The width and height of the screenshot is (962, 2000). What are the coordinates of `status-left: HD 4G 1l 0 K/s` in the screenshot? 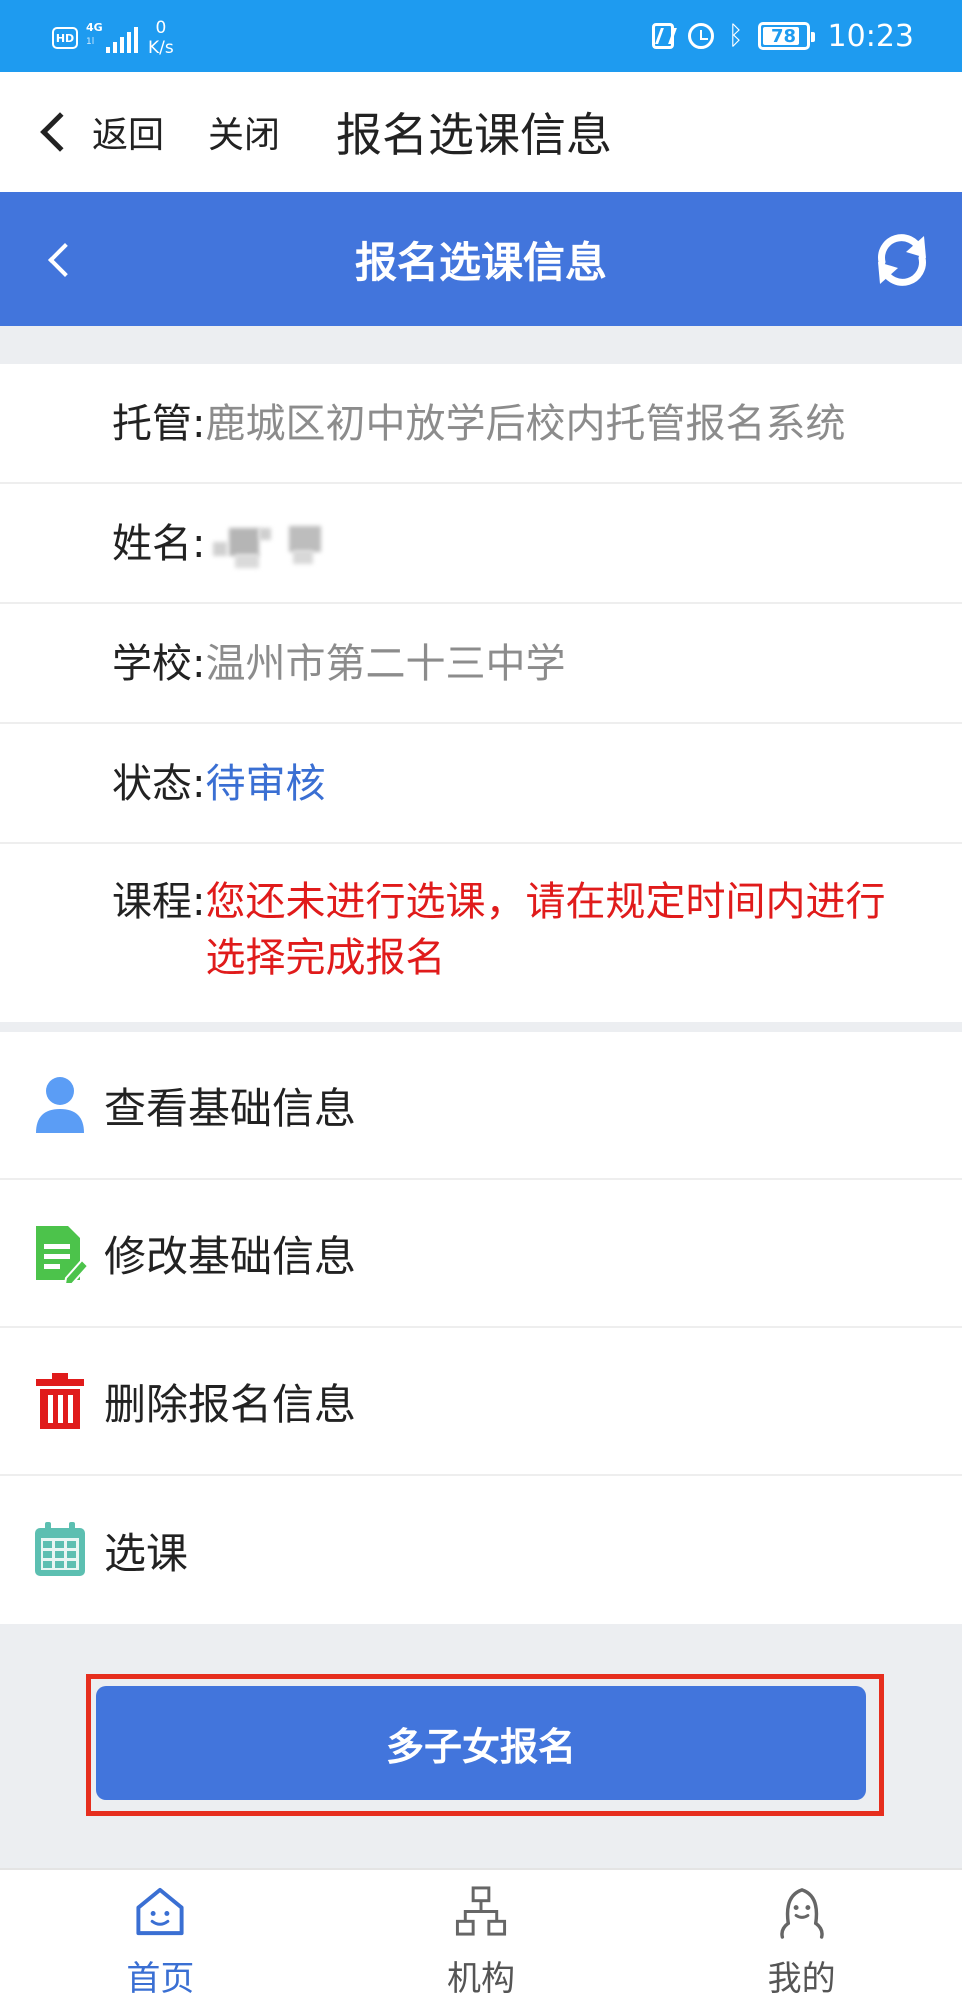 It's located at (113, 38).